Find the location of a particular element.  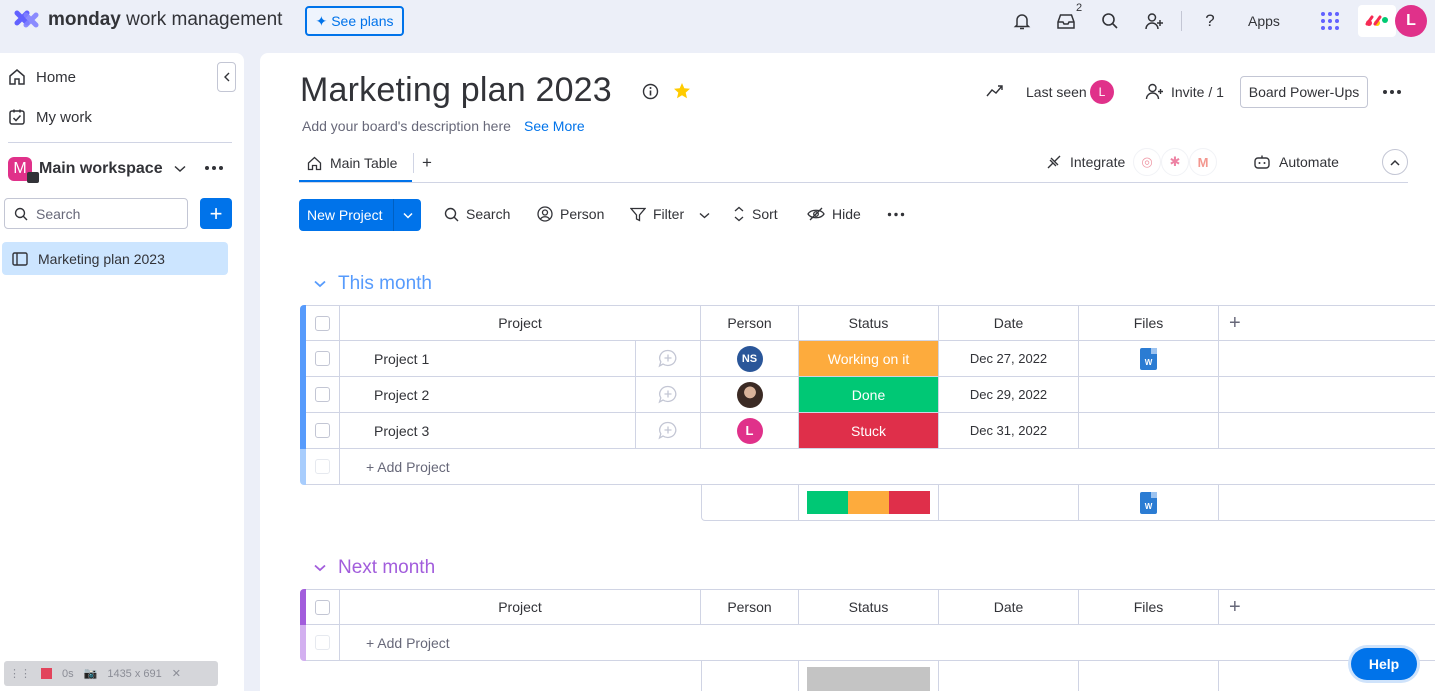

toolbar-hide-button: Hide is located at coordinates (834, 214).